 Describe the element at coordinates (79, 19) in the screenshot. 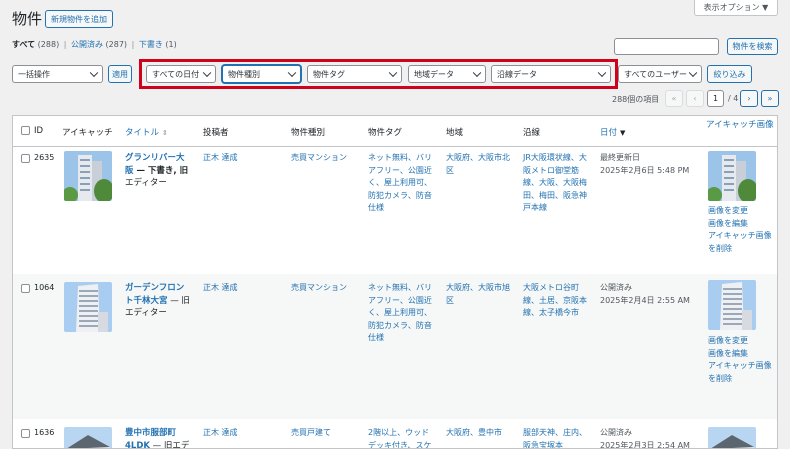

I see `add-new-button: 新規物件を追加` at that location.